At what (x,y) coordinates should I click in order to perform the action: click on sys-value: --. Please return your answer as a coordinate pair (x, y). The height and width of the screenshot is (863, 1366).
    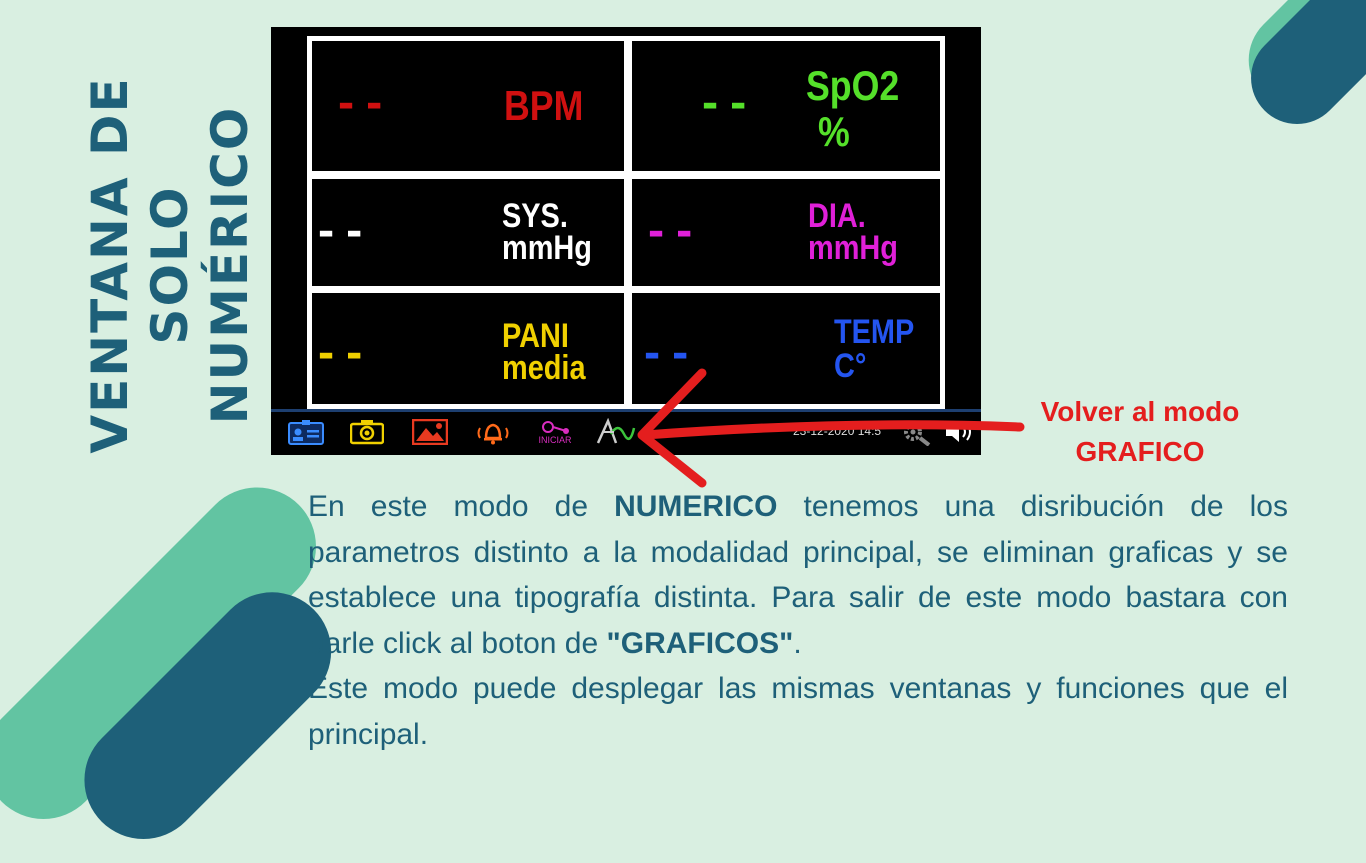
    Looking at the image, I should click on (342, 232).